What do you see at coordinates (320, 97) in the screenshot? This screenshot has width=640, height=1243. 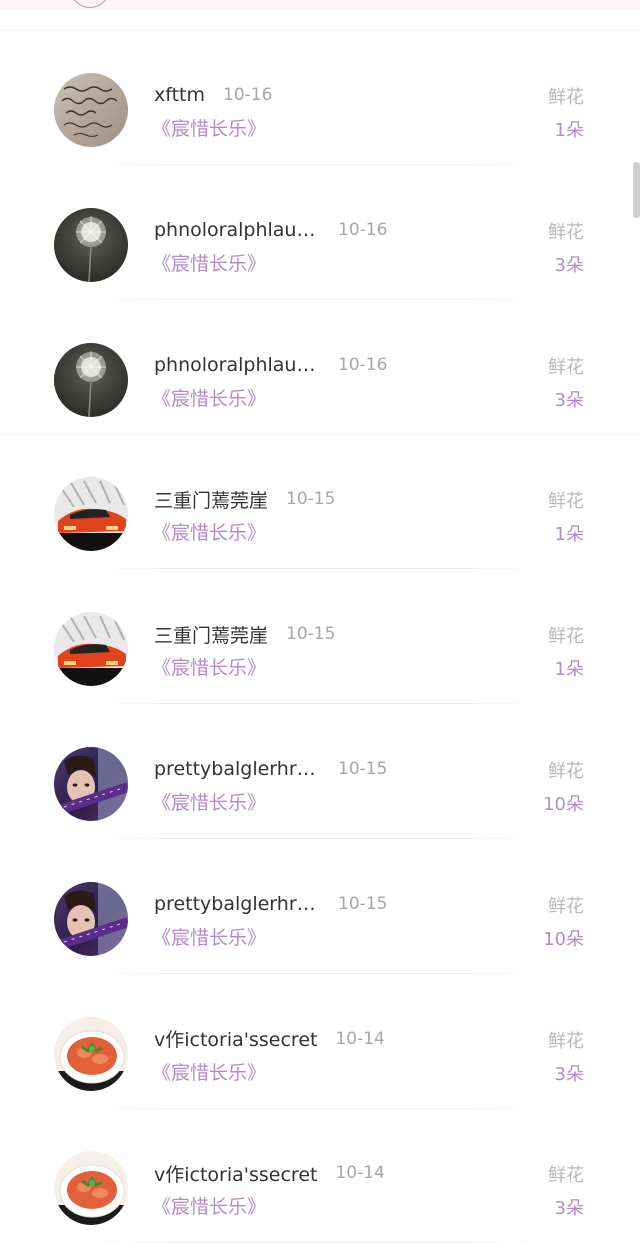 I see `gift-record-row: xfttm 10-16 《宸惜长乐》 鲜花 1朵` at bounding box center [320, 97].